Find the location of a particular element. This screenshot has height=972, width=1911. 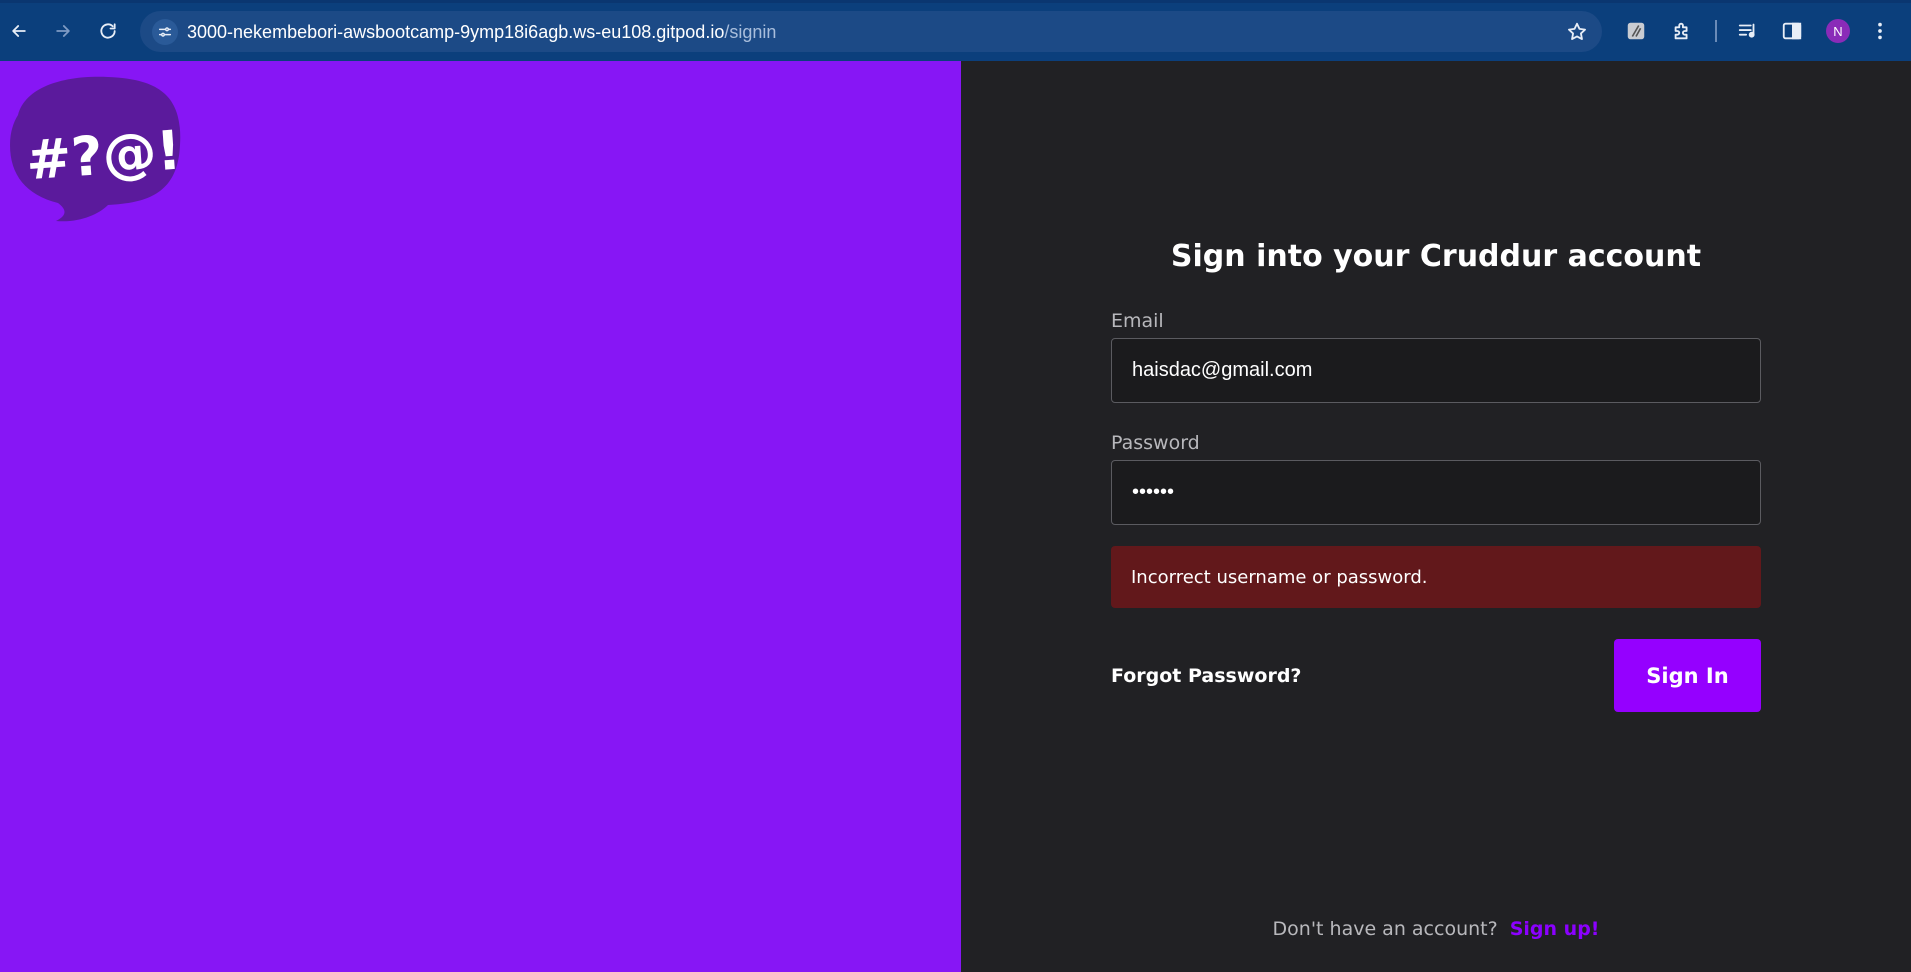

extensions-button is located at coordinates (1682, 31).